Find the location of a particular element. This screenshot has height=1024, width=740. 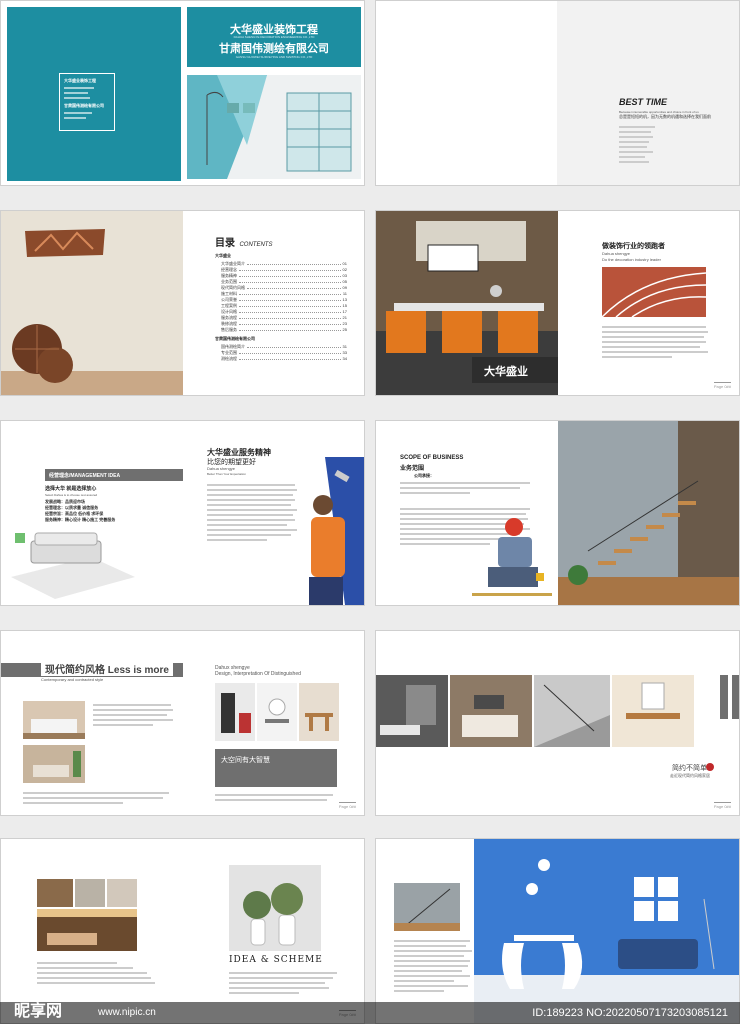

best-time-list is located at coordinates (639, 144).